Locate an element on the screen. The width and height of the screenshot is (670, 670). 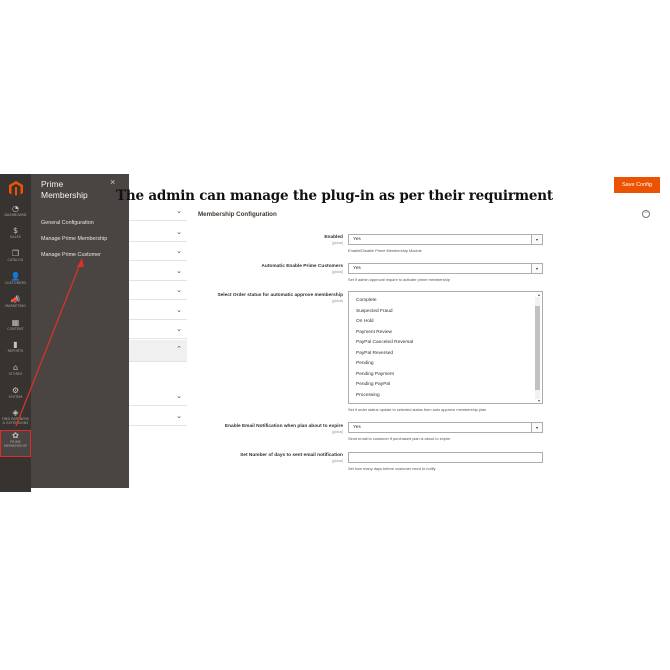
sidebar-item-customers: 👤 CUSTOMERS is located at coordinates (15, 283).